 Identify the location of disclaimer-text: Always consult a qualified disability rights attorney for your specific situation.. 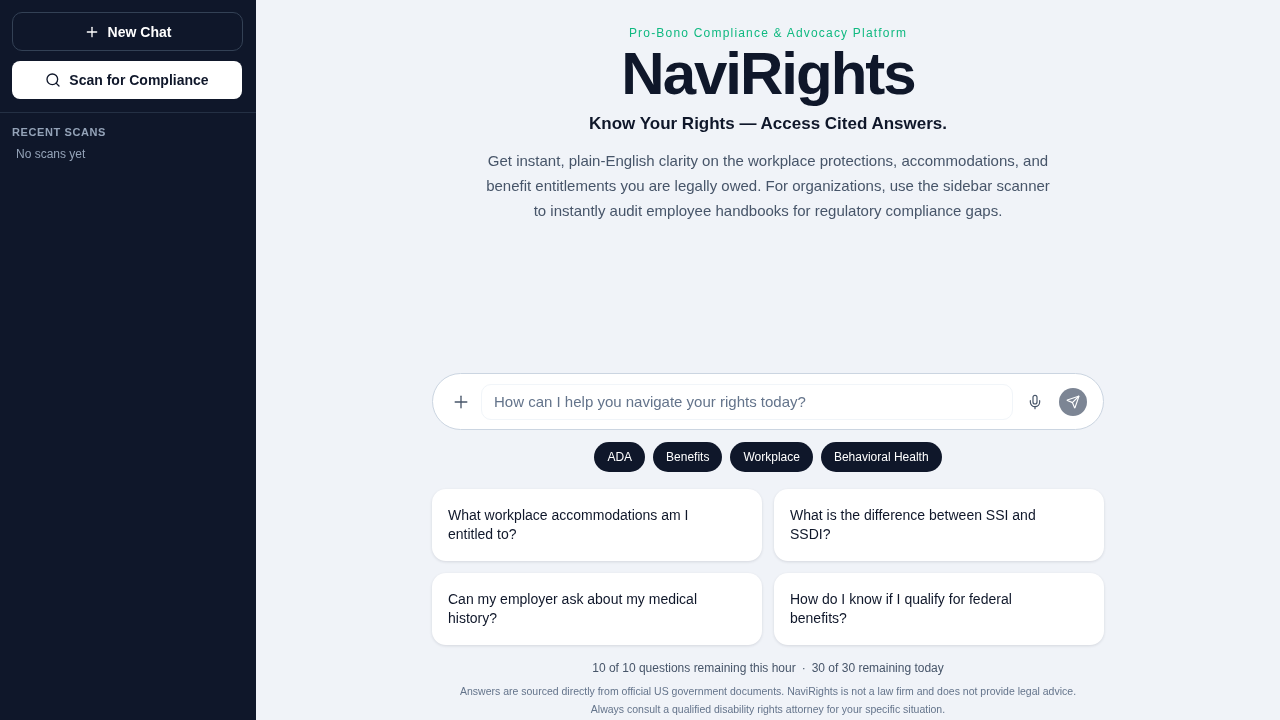
(768, 709).